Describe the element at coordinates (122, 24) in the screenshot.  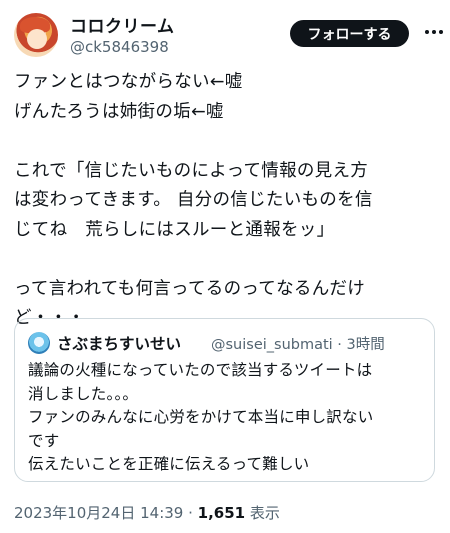
I see `author-name: コロクリーム` at that location.